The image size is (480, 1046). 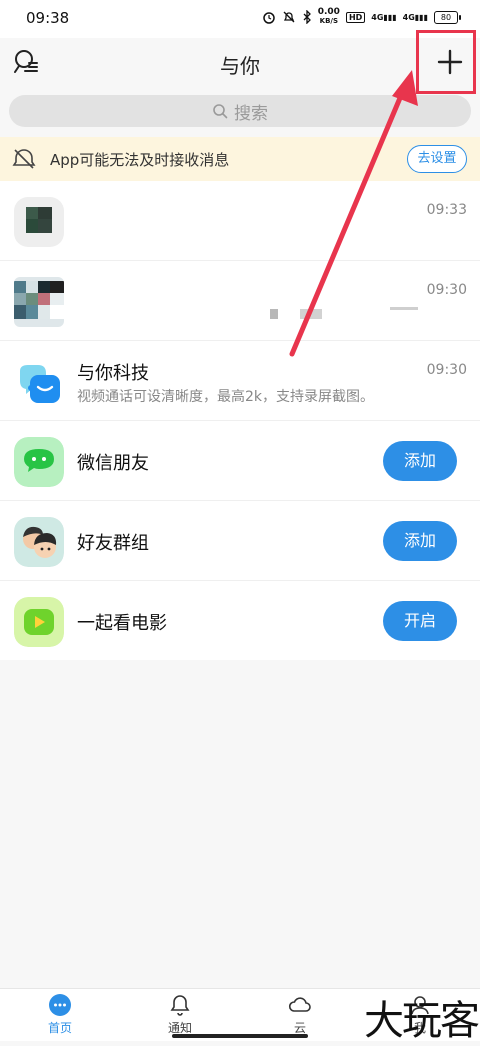 What do you see at coordinates (48, 18) in the screenshot?
I see `status-time: 09:38` at bounding box center [48, 18].